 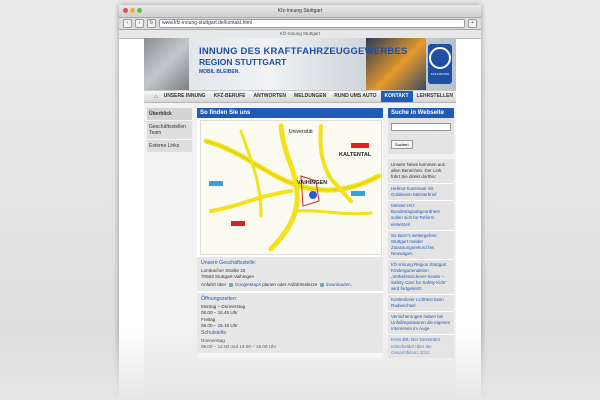 What do you see at coordinates (435, 96) in the screenshot?
I see `nav-lehrstellen: LEHRSTELLEN` at bounding box center [435, 96].